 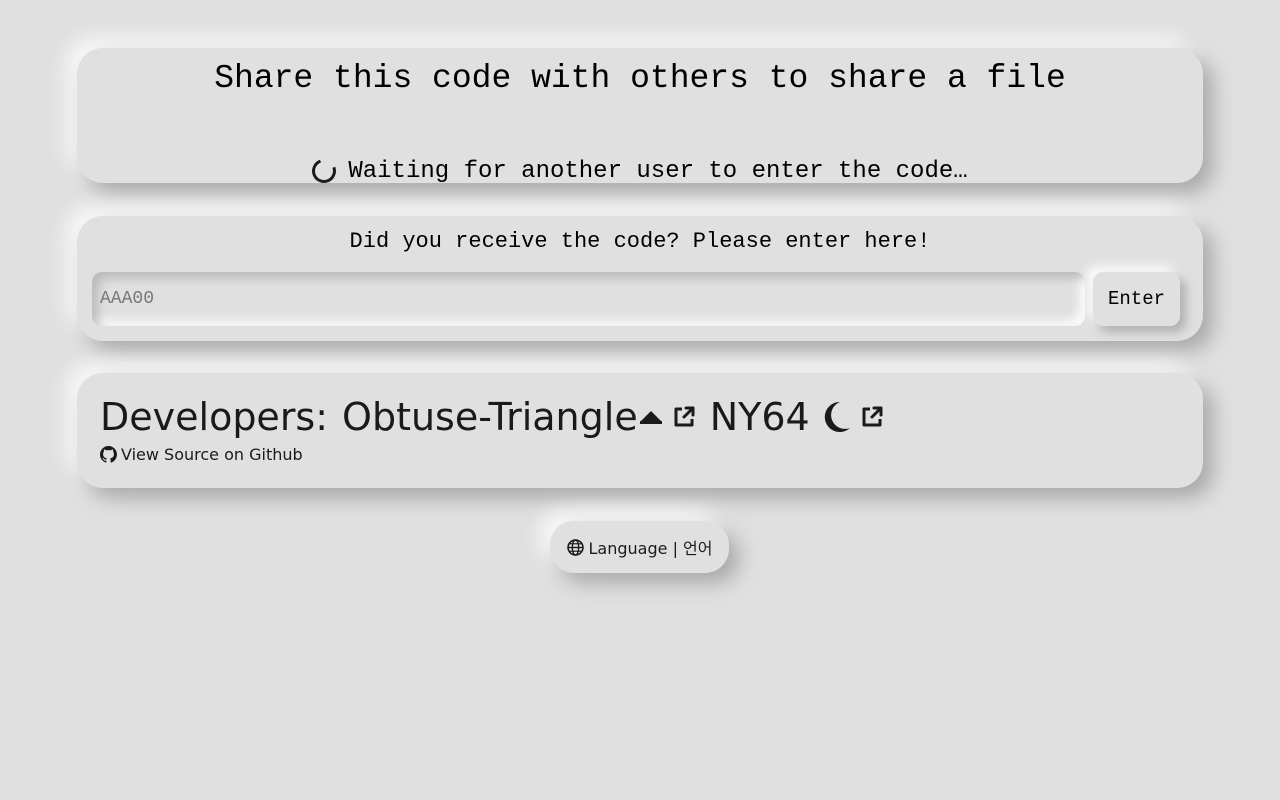 I want to click on developer-ny64: NY64, so click(x=760, y=417).